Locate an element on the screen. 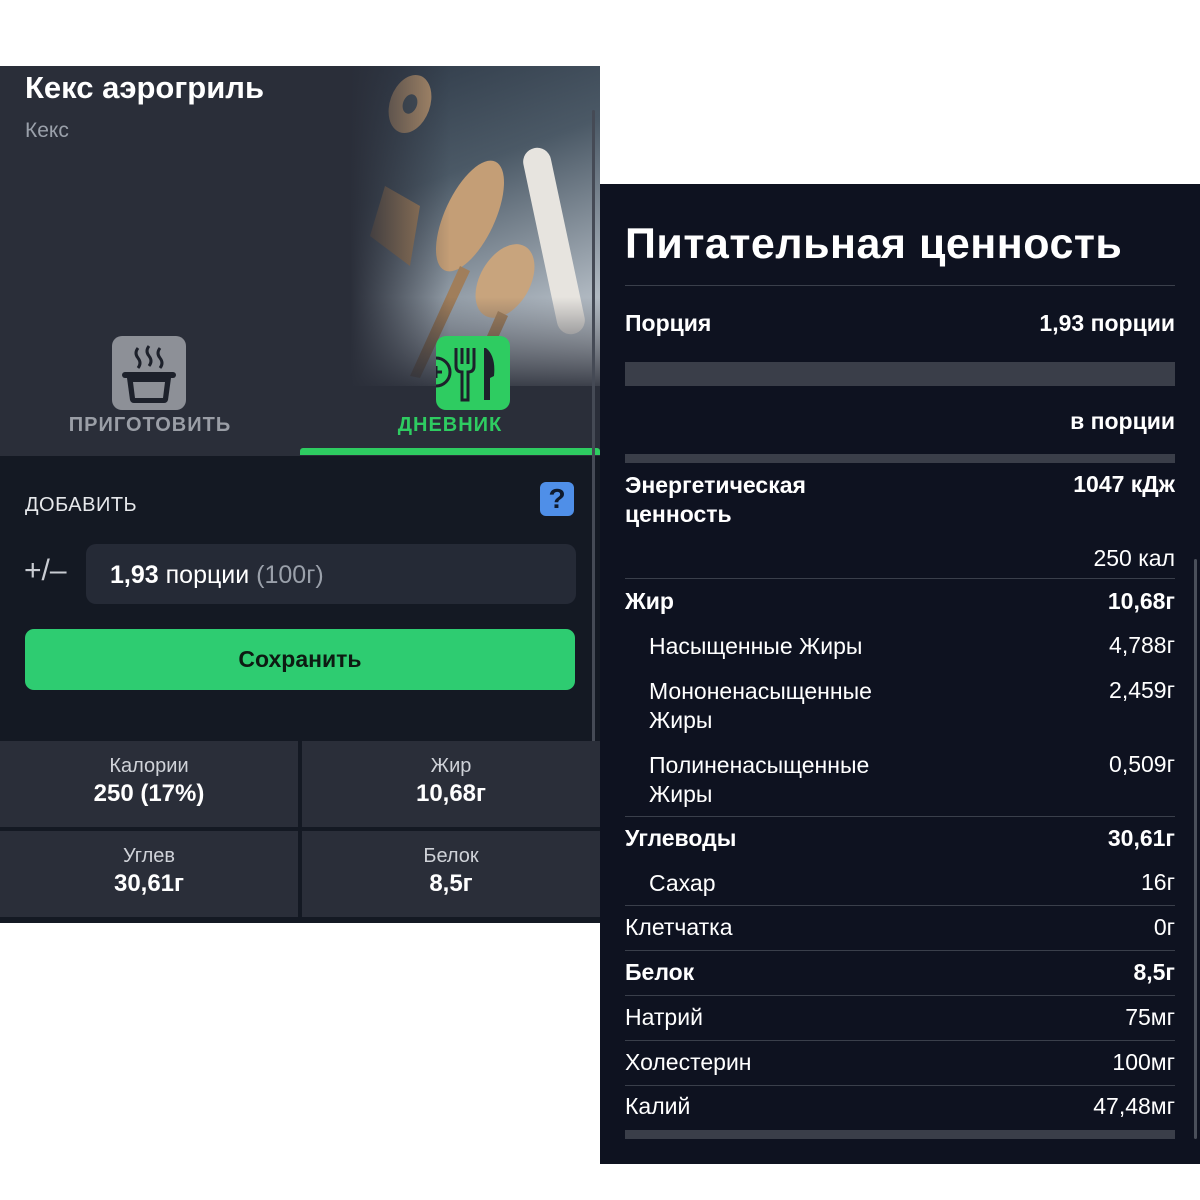 Image resolution: width=1200 pixels, height=1200 pixels. nutrient-label: Холестерин is located at coordinates (688, 1062).